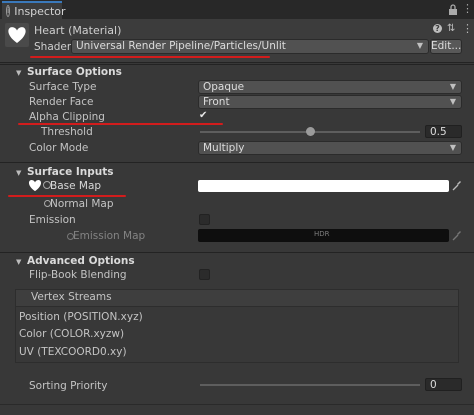  I want to click on emission-label: Emission, so click(52, 220).